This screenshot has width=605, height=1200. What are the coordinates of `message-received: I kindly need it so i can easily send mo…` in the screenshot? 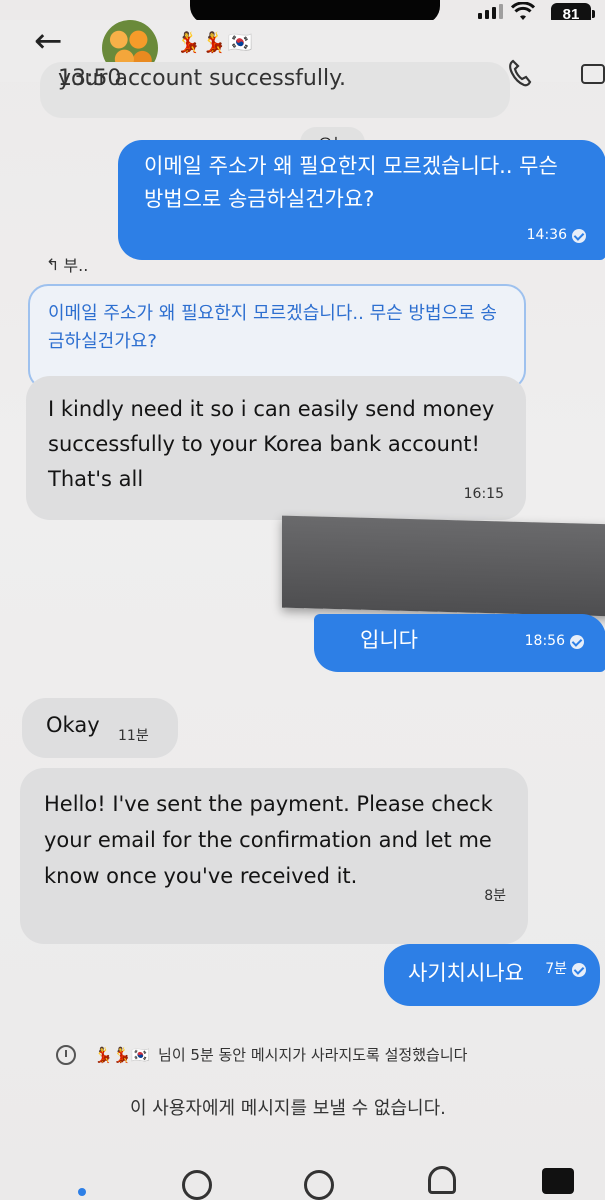 It's located at (276, 448).